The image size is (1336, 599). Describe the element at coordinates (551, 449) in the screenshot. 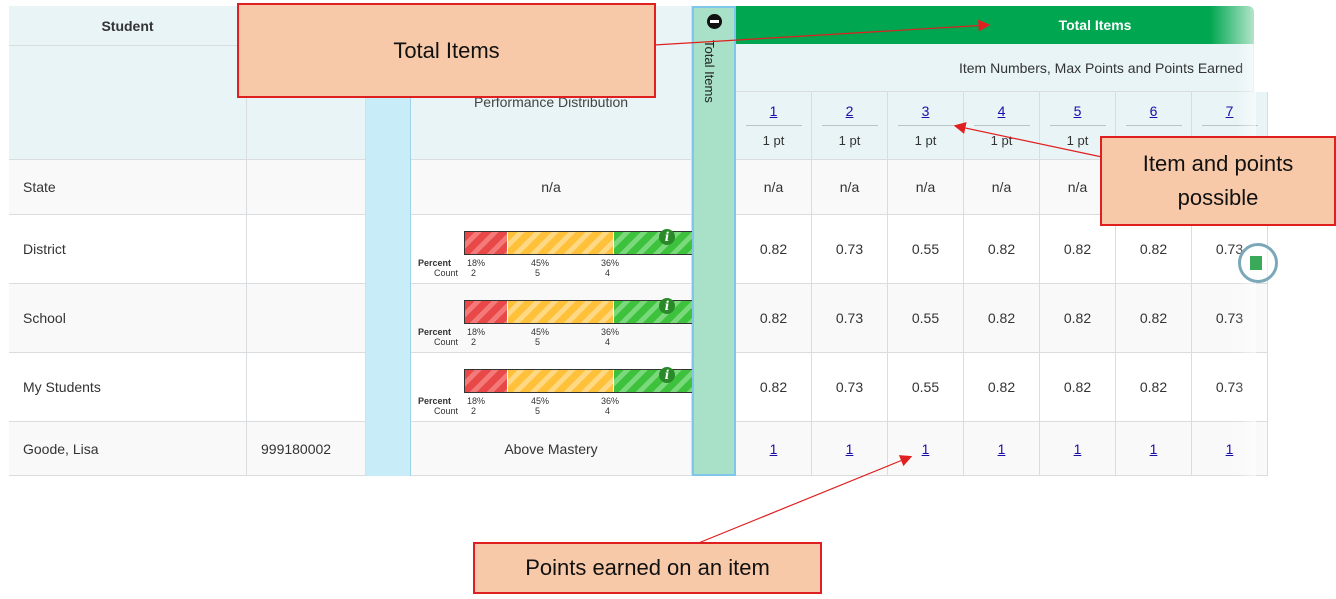

I see `performance-text: Above Mastery` at that location.